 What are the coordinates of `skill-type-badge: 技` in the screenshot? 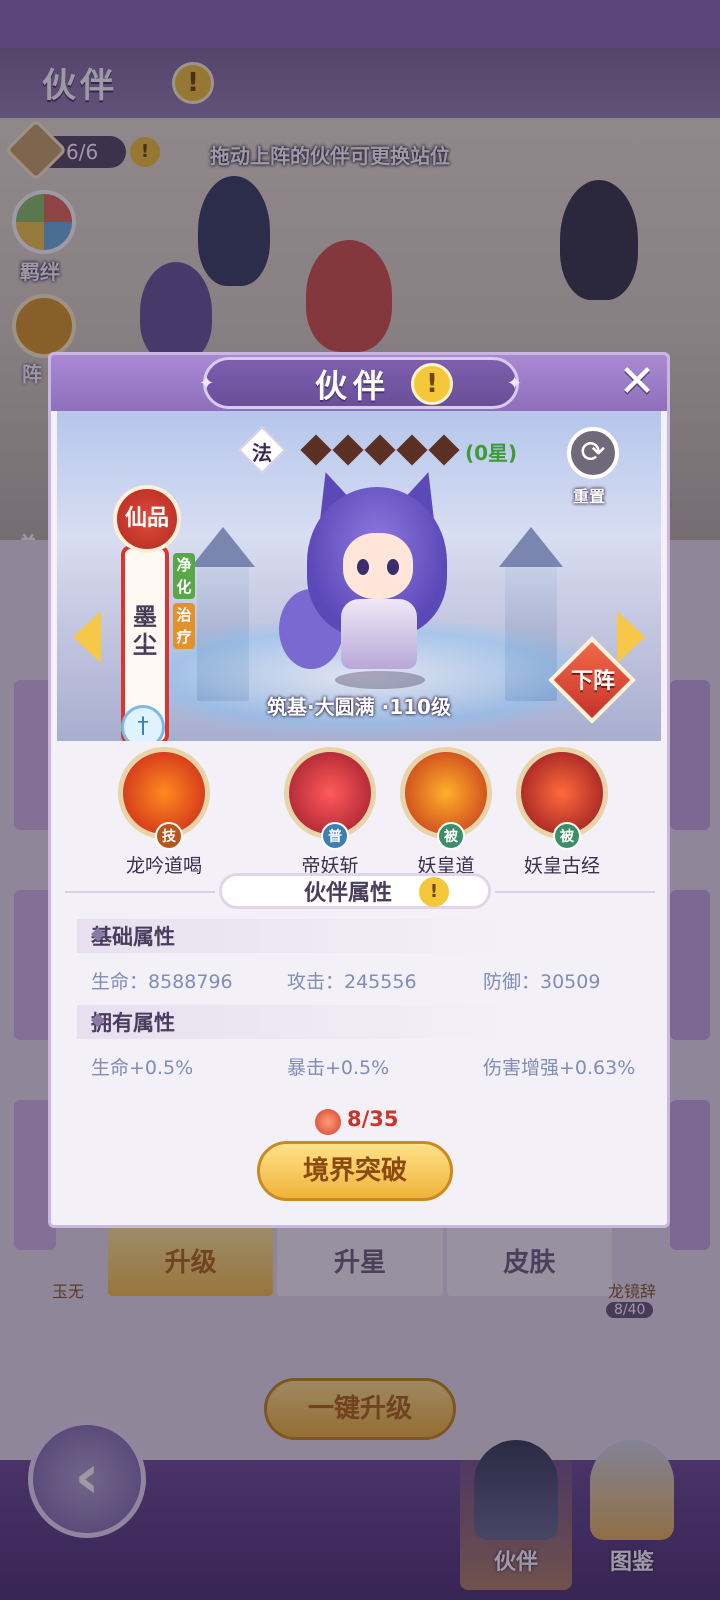 It's located at (169, 836).